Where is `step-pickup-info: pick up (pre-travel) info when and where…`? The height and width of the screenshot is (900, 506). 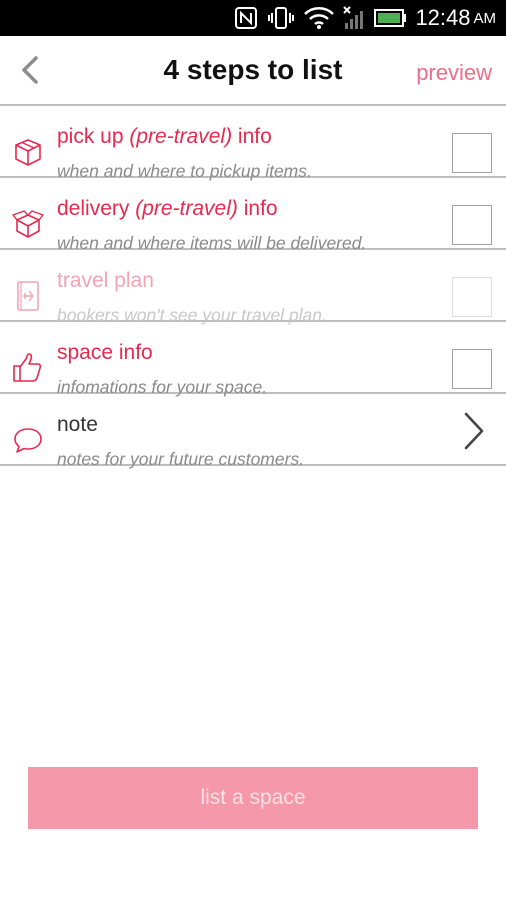 step-pickup-info: pick up (pre-travel) info when and where… is located at coordinates (253, 143).